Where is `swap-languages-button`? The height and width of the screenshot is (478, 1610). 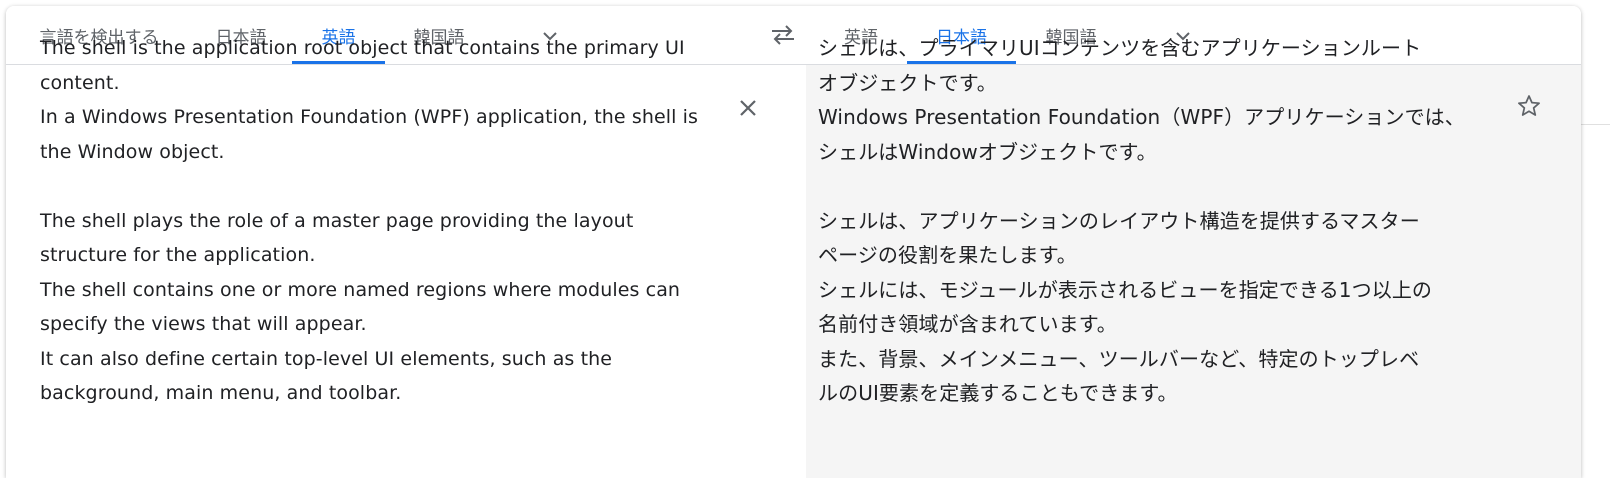
swap-languages-button is located at coordinates (783, 35).